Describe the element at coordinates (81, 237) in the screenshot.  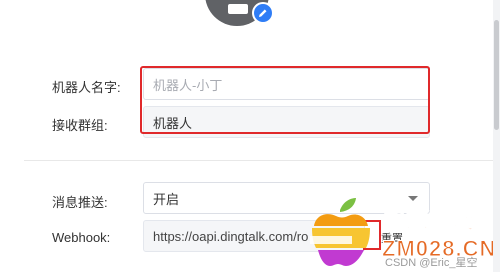
I see `webhook-label: Webhook:` at that location.